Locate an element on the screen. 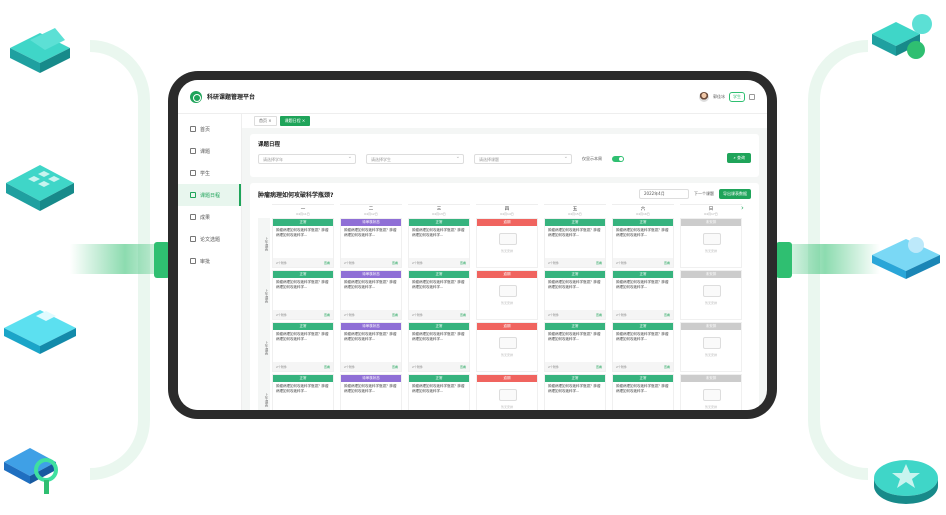  sidebar-item-6: 审批 is located at coordinates (209, 261).